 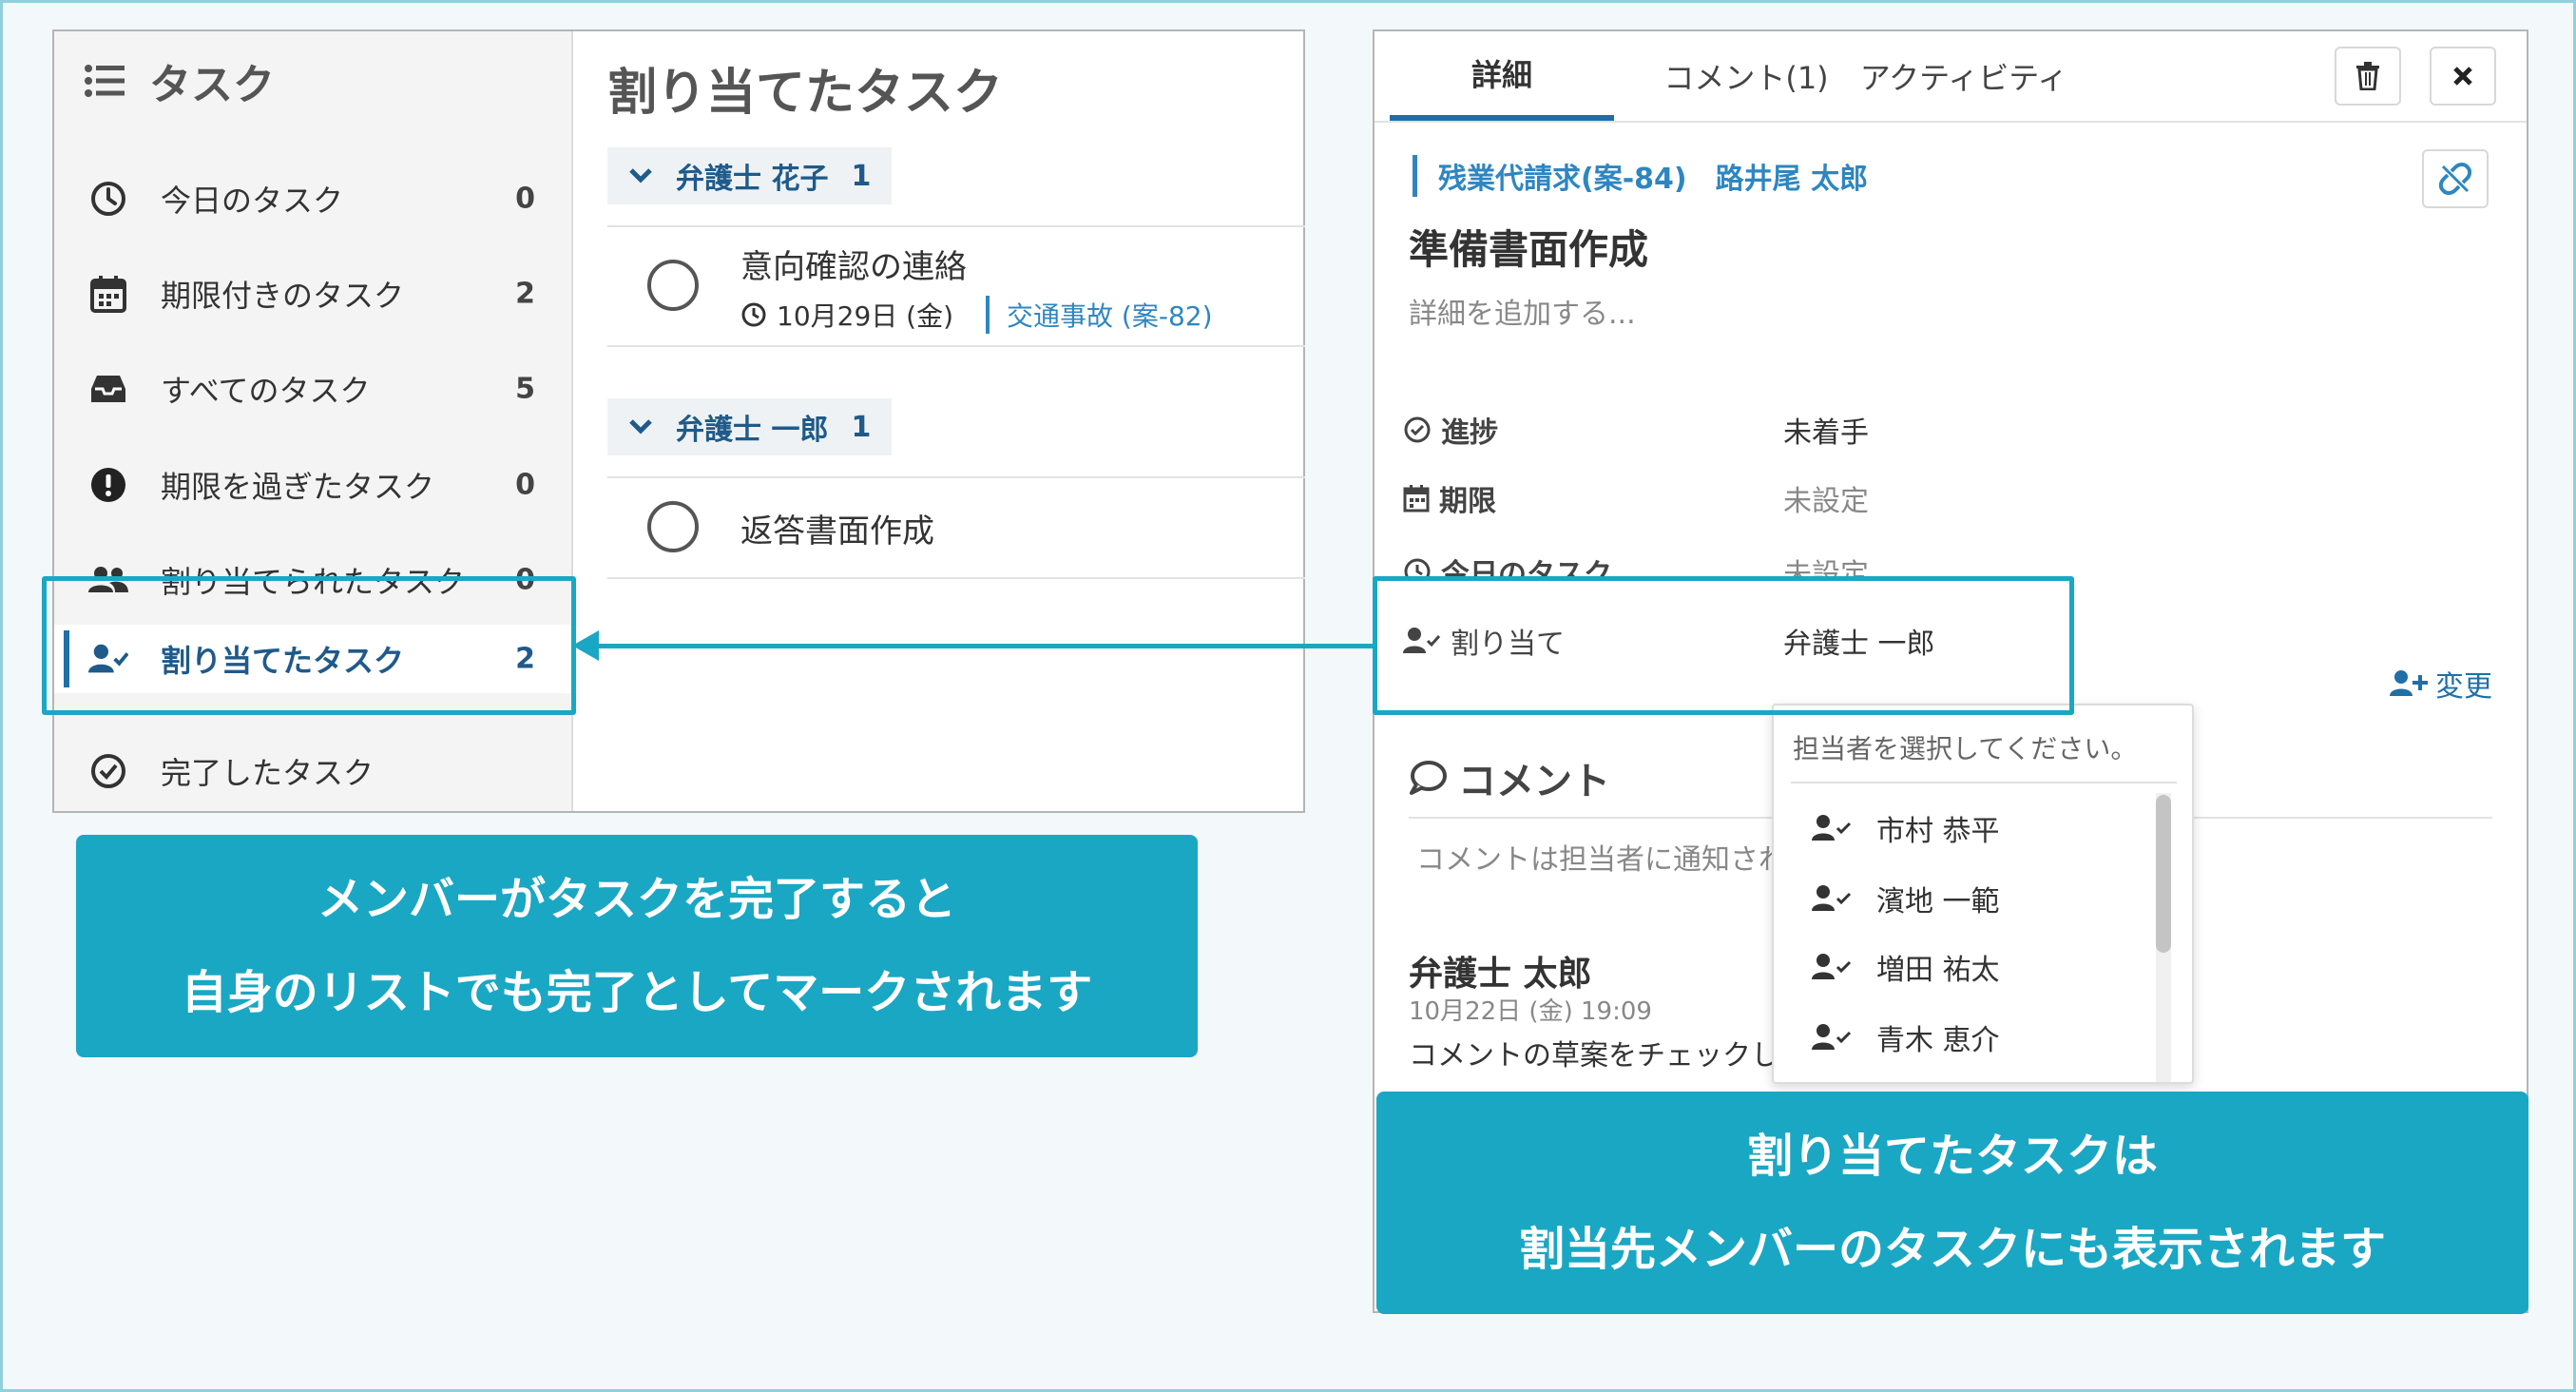 I want to click on today-value: 未設定, so click(x=1826, y=567).